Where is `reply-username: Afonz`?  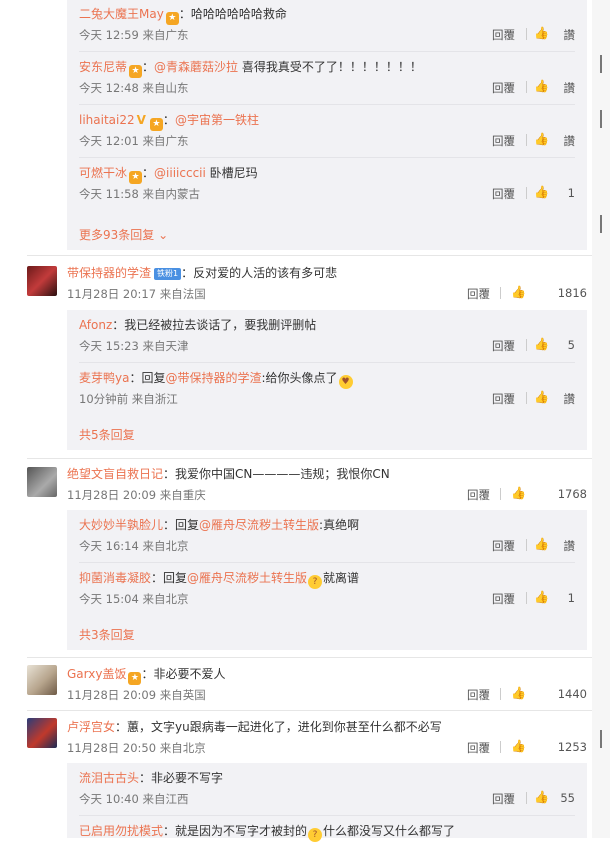
reply-username: Afonz is located at coordinates (95, 325).